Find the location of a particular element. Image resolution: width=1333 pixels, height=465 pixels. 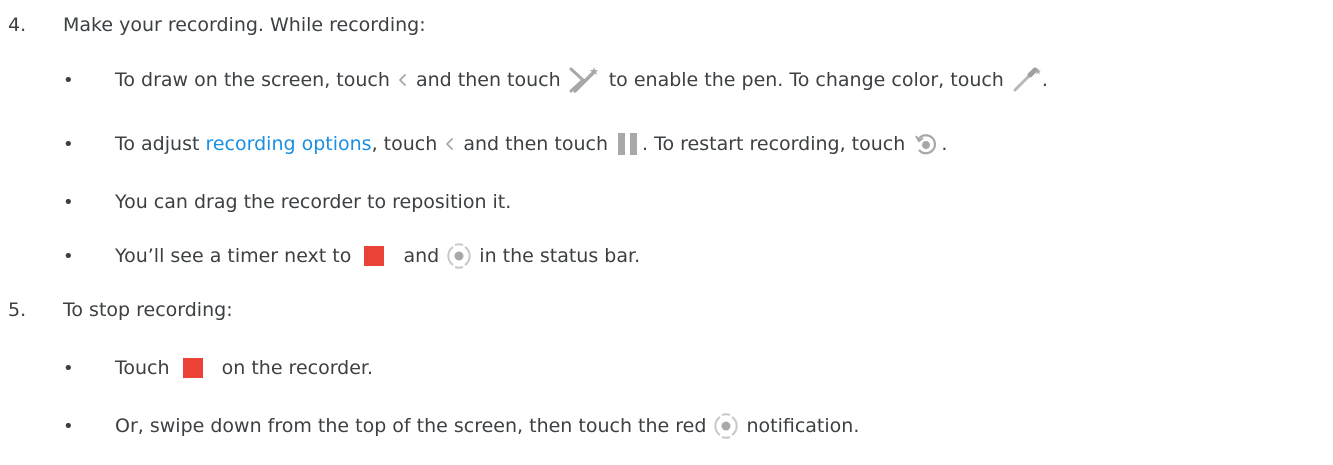

step-text: Make your recording. While recording: is located at coordinates (244, 25).